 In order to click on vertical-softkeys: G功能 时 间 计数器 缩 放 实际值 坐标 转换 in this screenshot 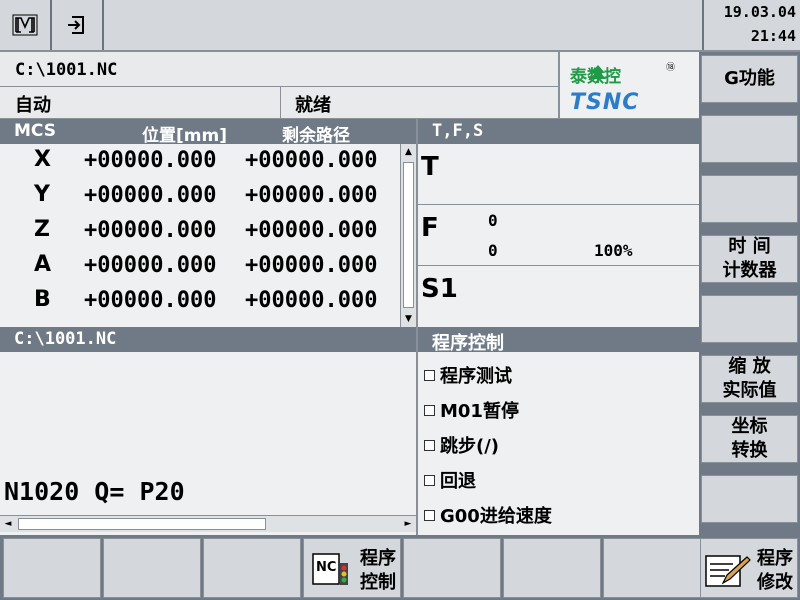, I will do `click(749, 293)`.